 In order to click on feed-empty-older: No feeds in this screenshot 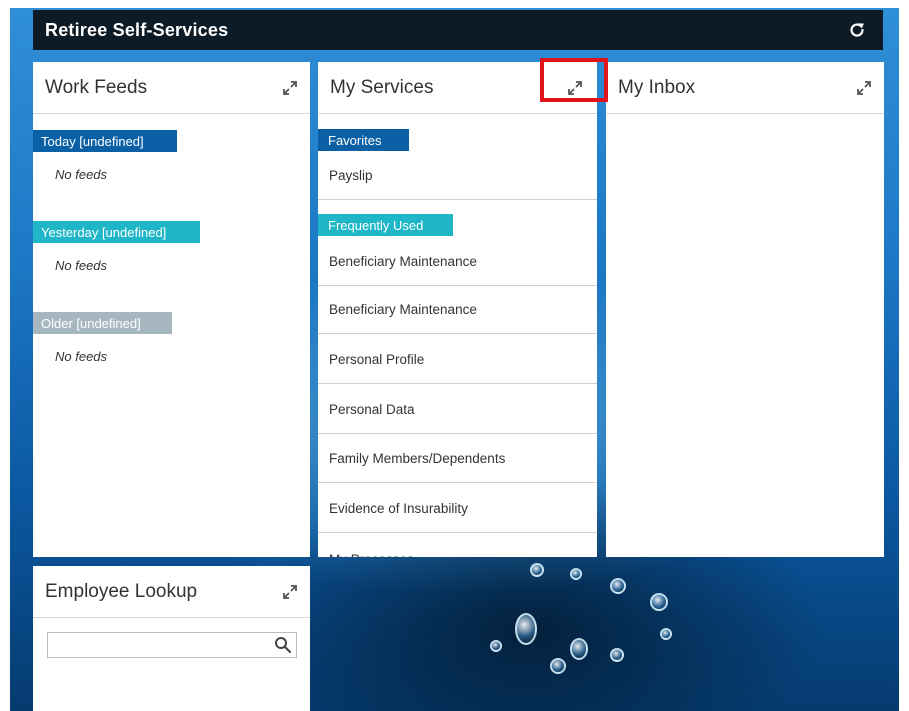, I will do `click(81, 356)`.